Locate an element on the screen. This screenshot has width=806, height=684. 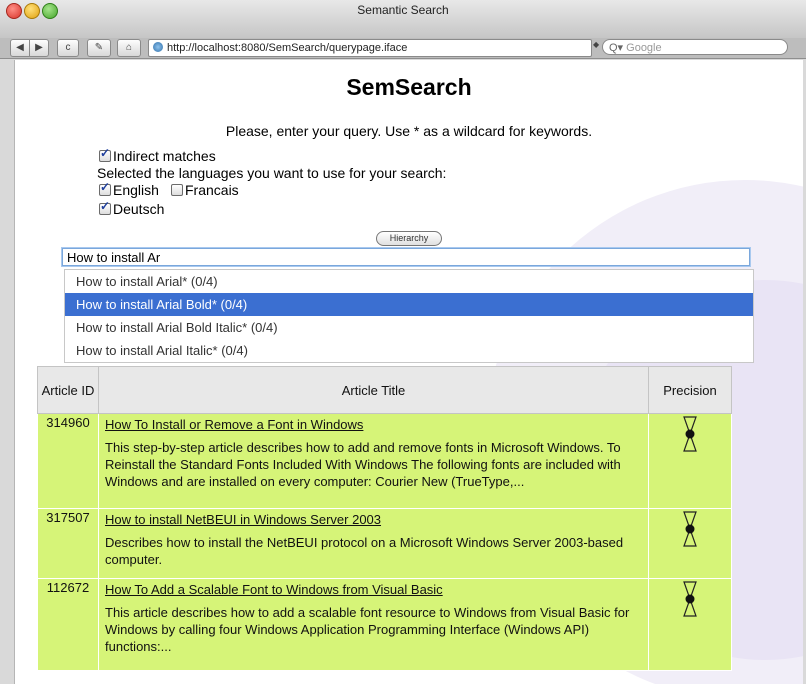
header-article-id: Article ID is located at coordinates (68, 390).